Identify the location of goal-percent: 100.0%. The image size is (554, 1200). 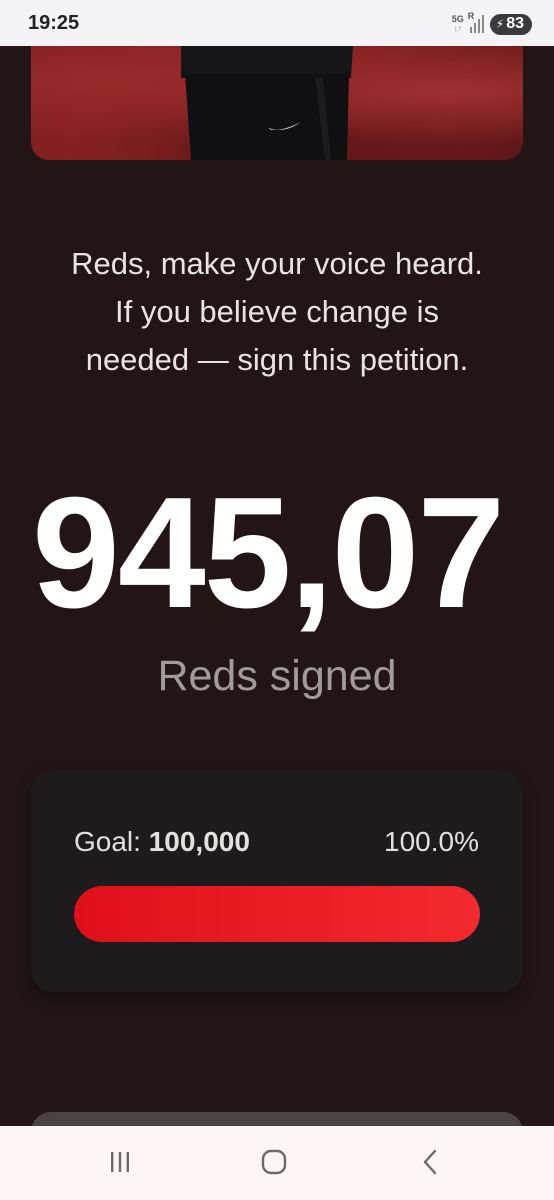
(431, 841).